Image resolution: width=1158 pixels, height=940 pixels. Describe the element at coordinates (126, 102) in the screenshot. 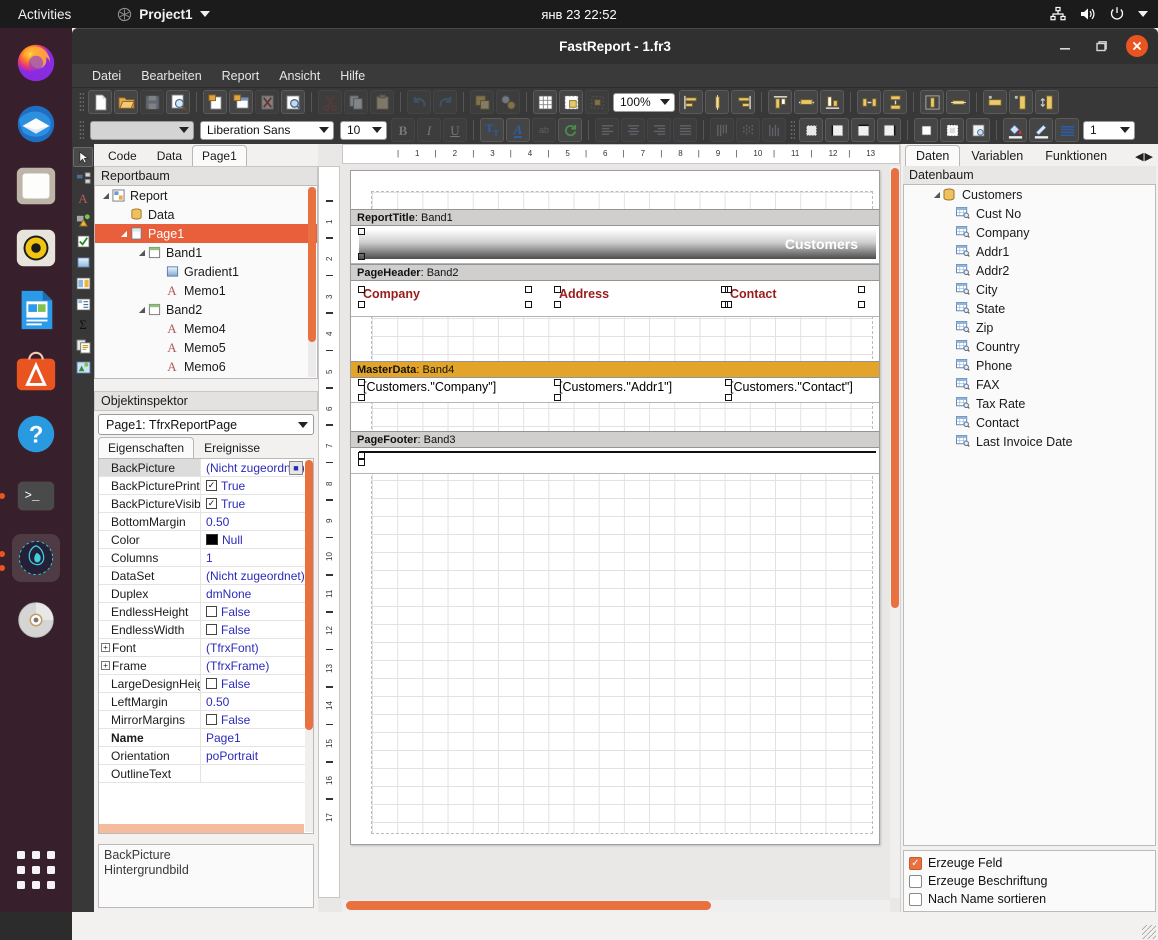

I see `open-report-button` at that location.